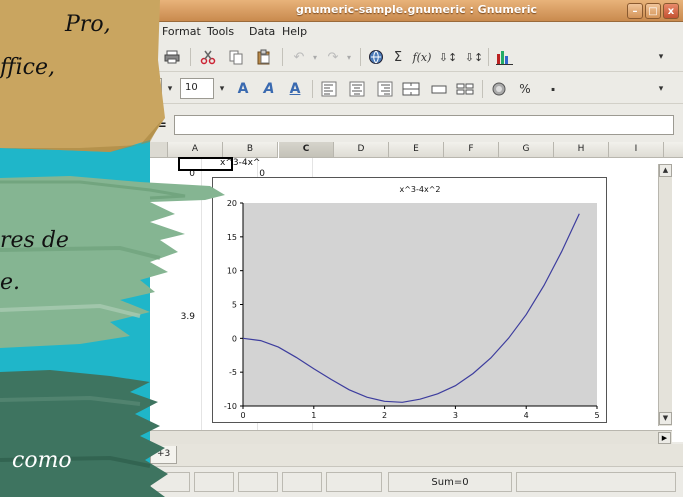 The image size is (683, 497). What do you see at coordinates (313, 415) in the screenshot?
I see `x-tick-label: 1` at bounding box center [313, 415].